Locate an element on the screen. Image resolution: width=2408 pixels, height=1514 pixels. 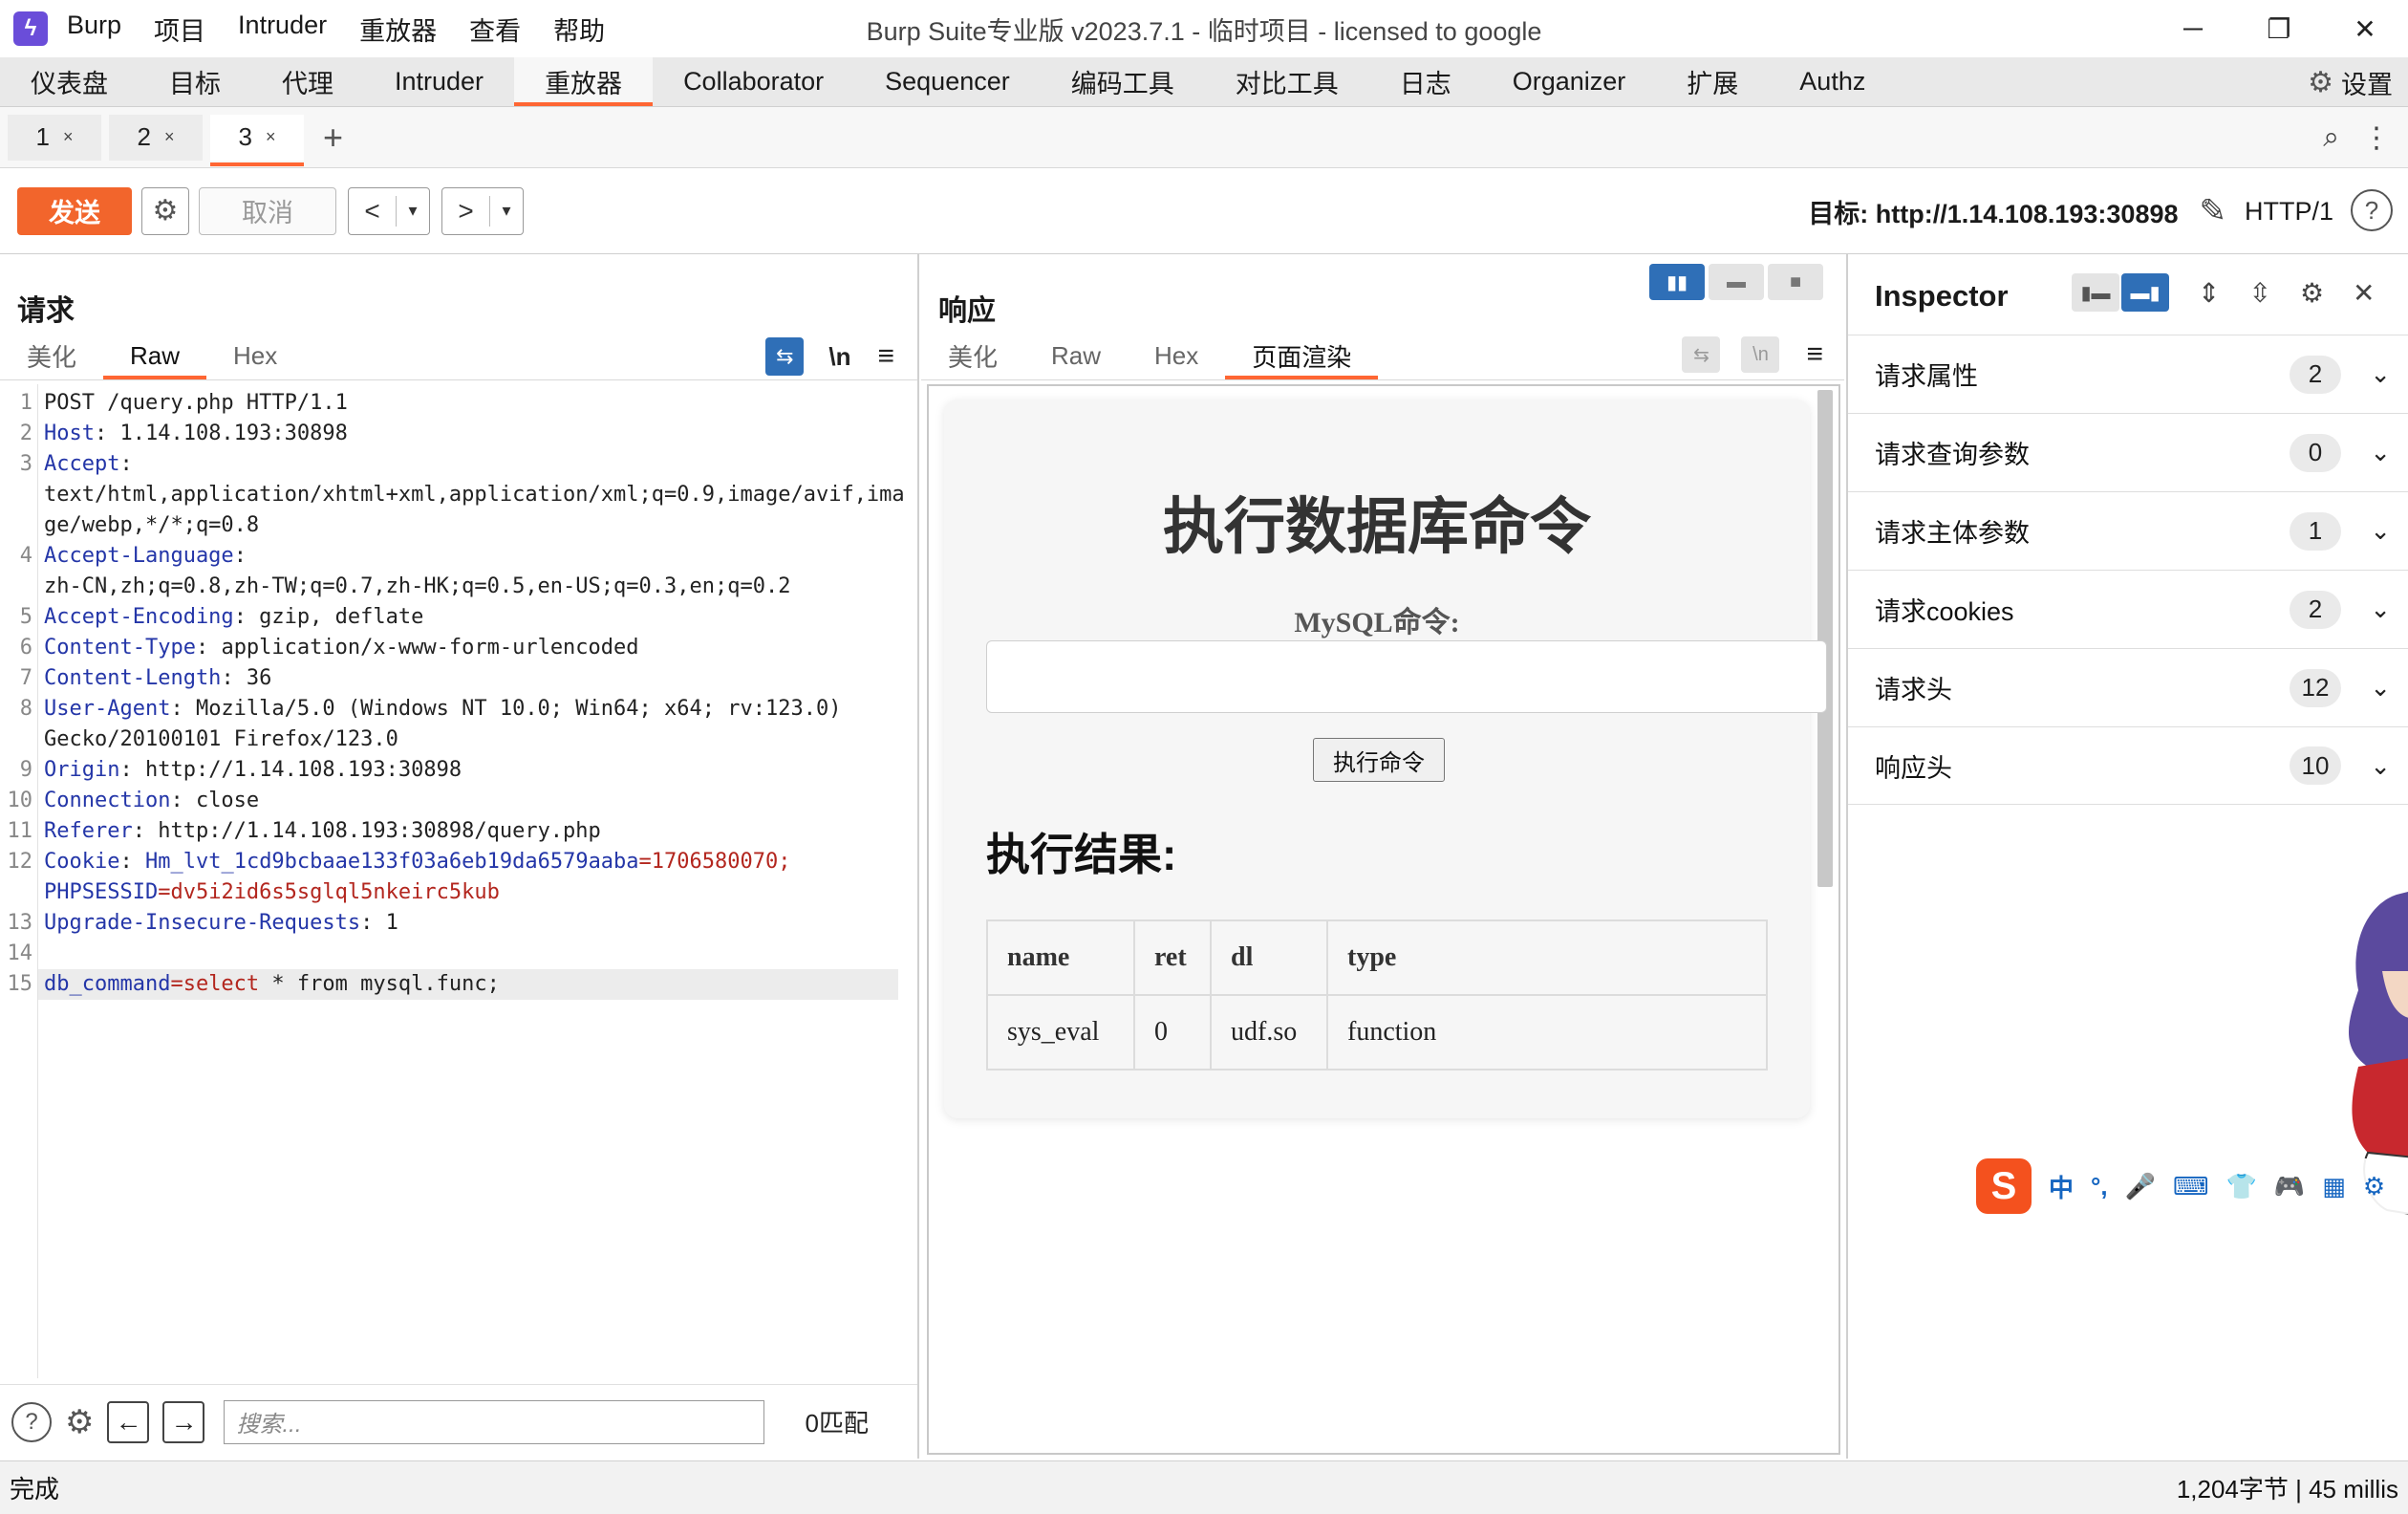
gamepad-icon: 🎮 is located at coordinates (2289, 1186).